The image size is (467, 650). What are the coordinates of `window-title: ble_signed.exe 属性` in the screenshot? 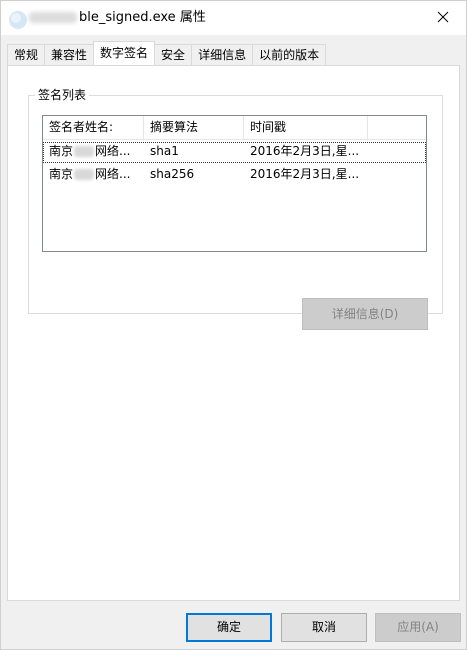 It's located at (142, 17).